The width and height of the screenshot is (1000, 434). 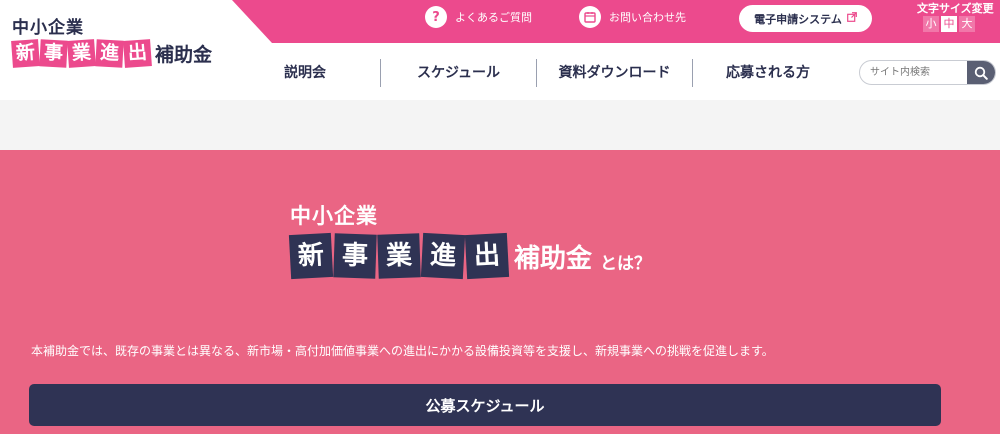 I want to click on hero-title-tile: 業, so click(x=399, y=256).